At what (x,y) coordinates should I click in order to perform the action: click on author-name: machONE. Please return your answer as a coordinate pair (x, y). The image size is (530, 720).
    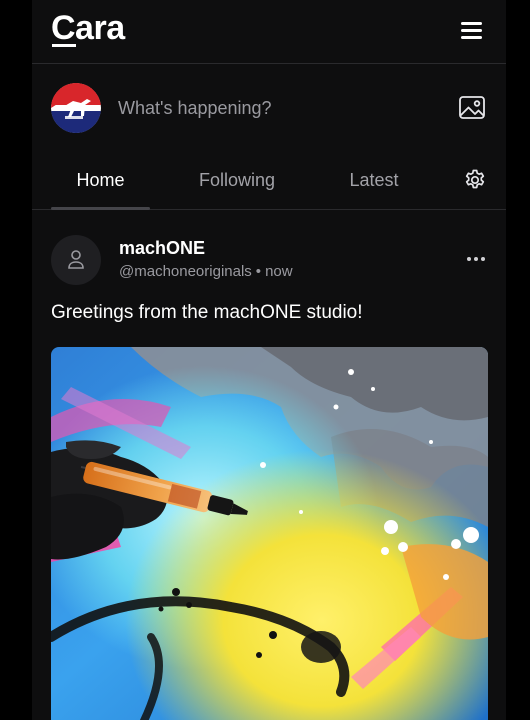
    Looking at the image, I should click on (162, 248).